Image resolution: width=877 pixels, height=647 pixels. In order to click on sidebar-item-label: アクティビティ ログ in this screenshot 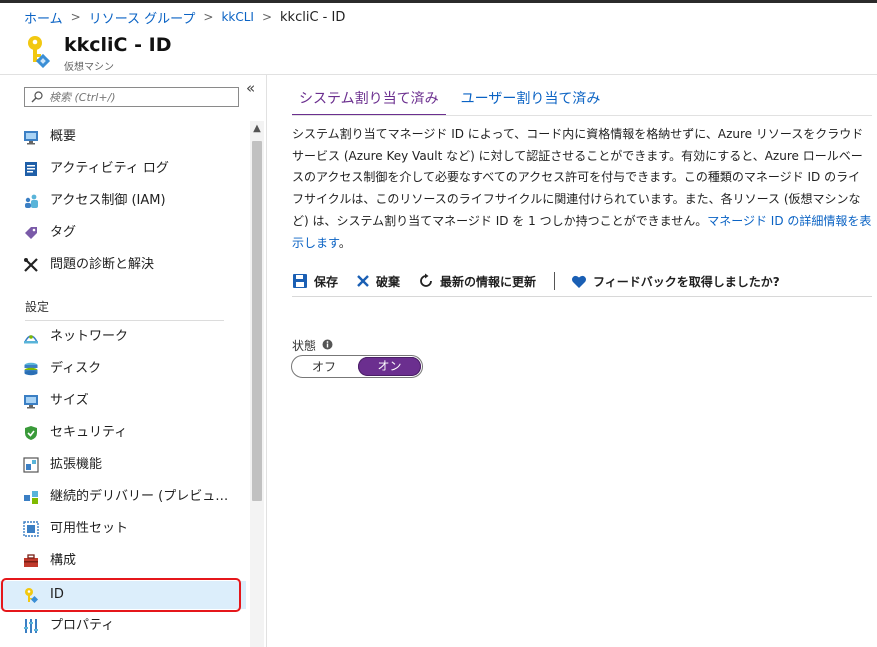, I will do `click(109, 168)`.